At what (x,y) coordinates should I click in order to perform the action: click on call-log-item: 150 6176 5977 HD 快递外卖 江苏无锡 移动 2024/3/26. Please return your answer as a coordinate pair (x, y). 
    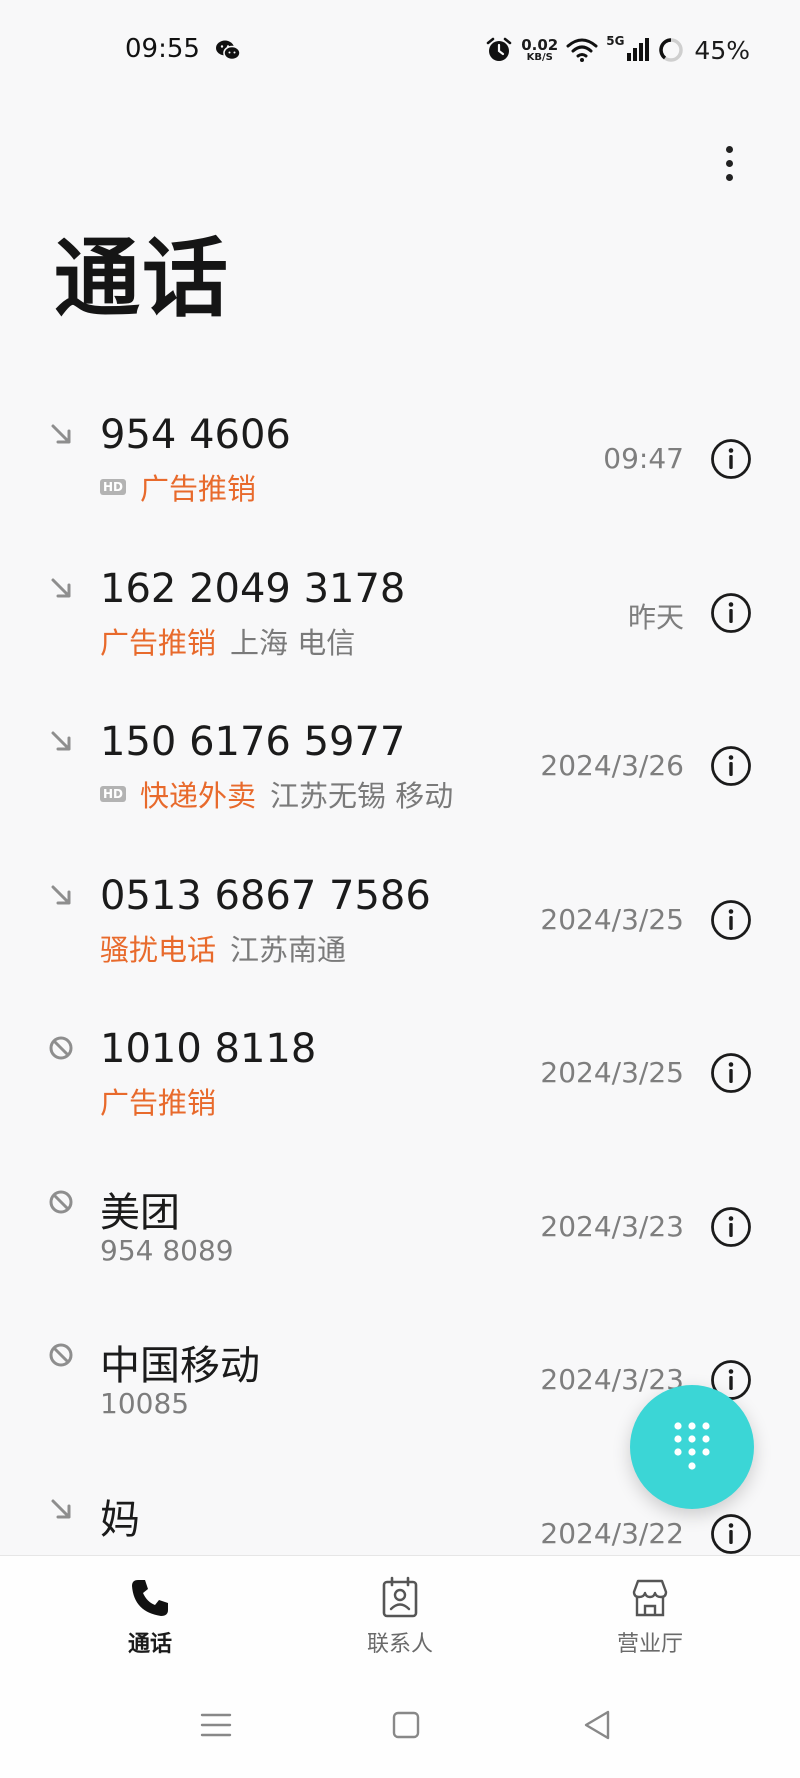
    Looking at the image, I should click on (400, 764).